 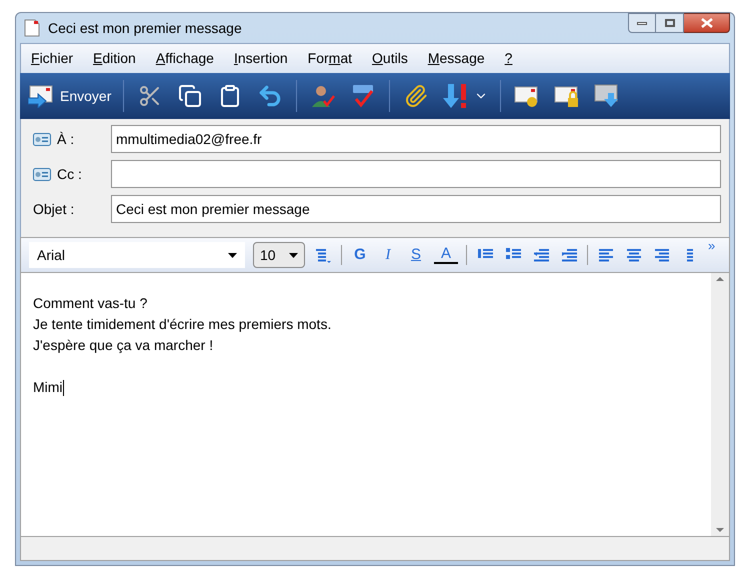 What do you see at coordinates (642, 23) in the screenshot?
I see `minimize-button` at bounding box center [642, 23].